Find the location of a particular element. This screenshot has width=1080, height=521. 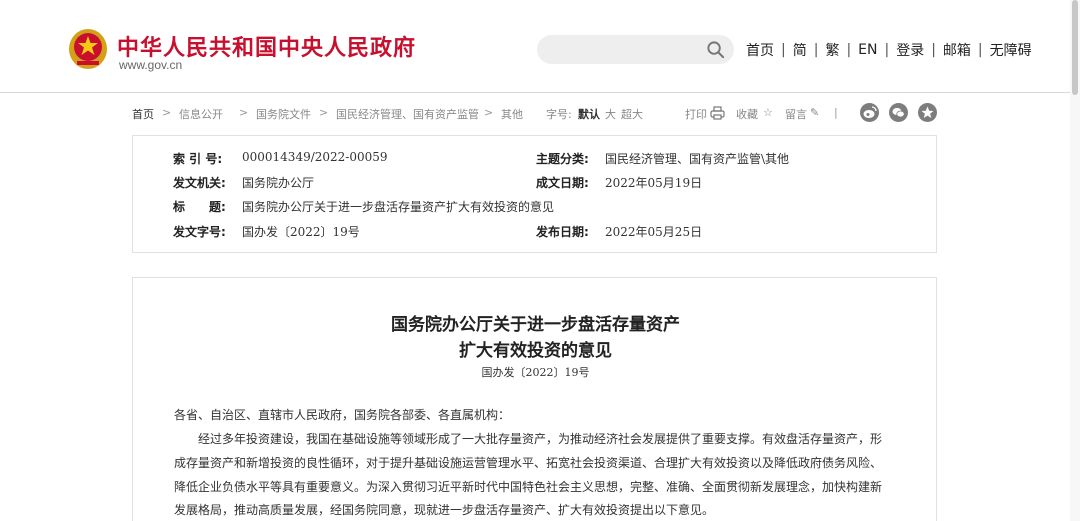

top-nav: 首页 | 简 | 繁 | EN | 登录 | 邮箱 | 无障碍 is located at coordinates (889, 50).